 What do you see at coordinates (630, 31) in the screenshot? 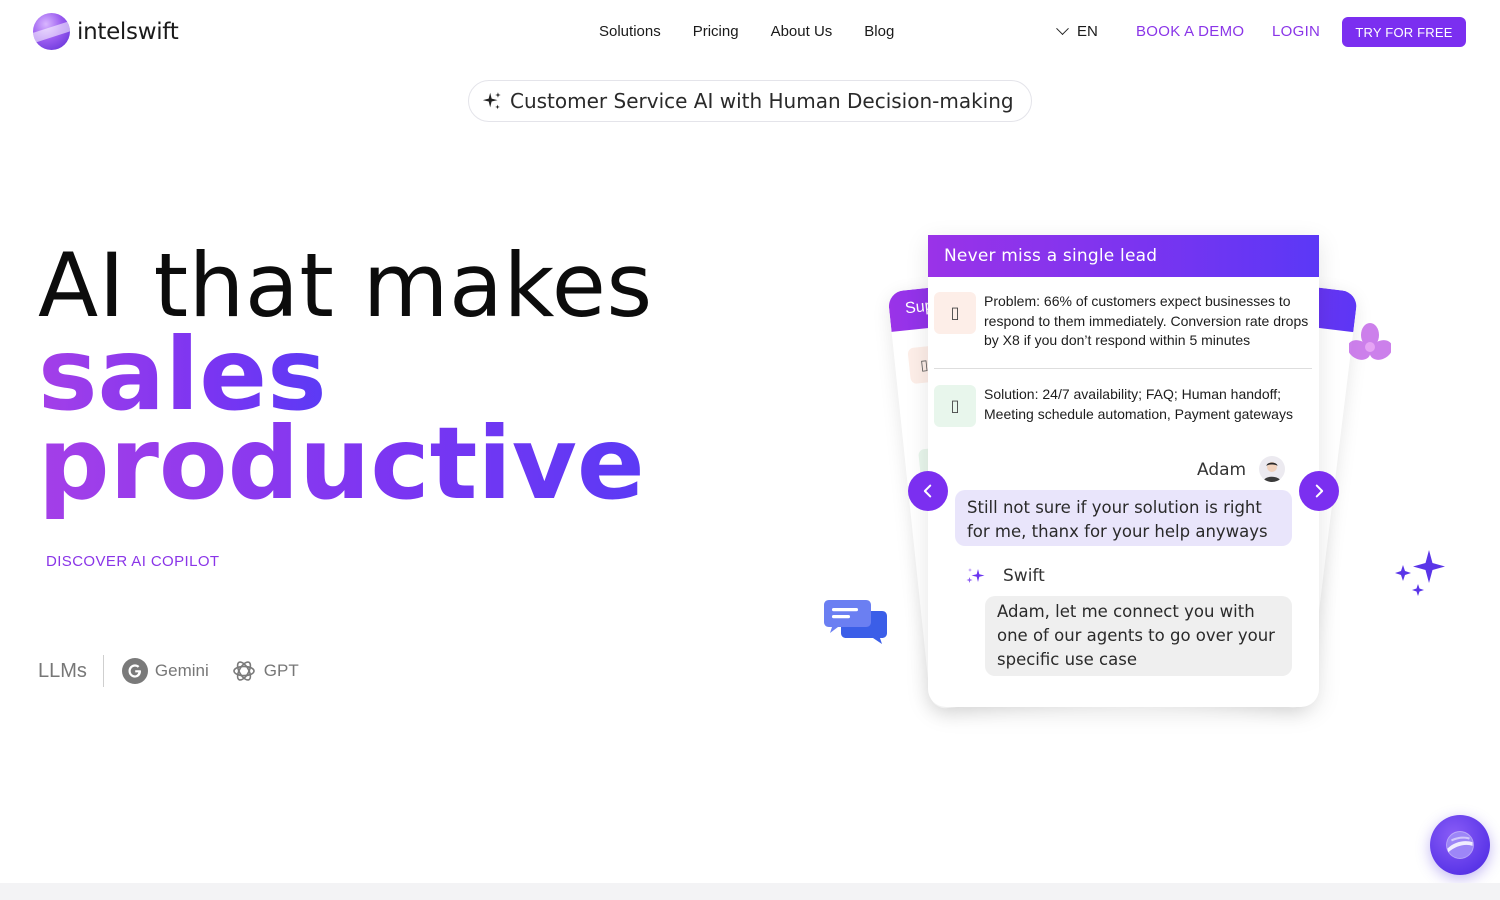
I see `nav-item-solutions: Solutions` at bounding box center [630, 31].